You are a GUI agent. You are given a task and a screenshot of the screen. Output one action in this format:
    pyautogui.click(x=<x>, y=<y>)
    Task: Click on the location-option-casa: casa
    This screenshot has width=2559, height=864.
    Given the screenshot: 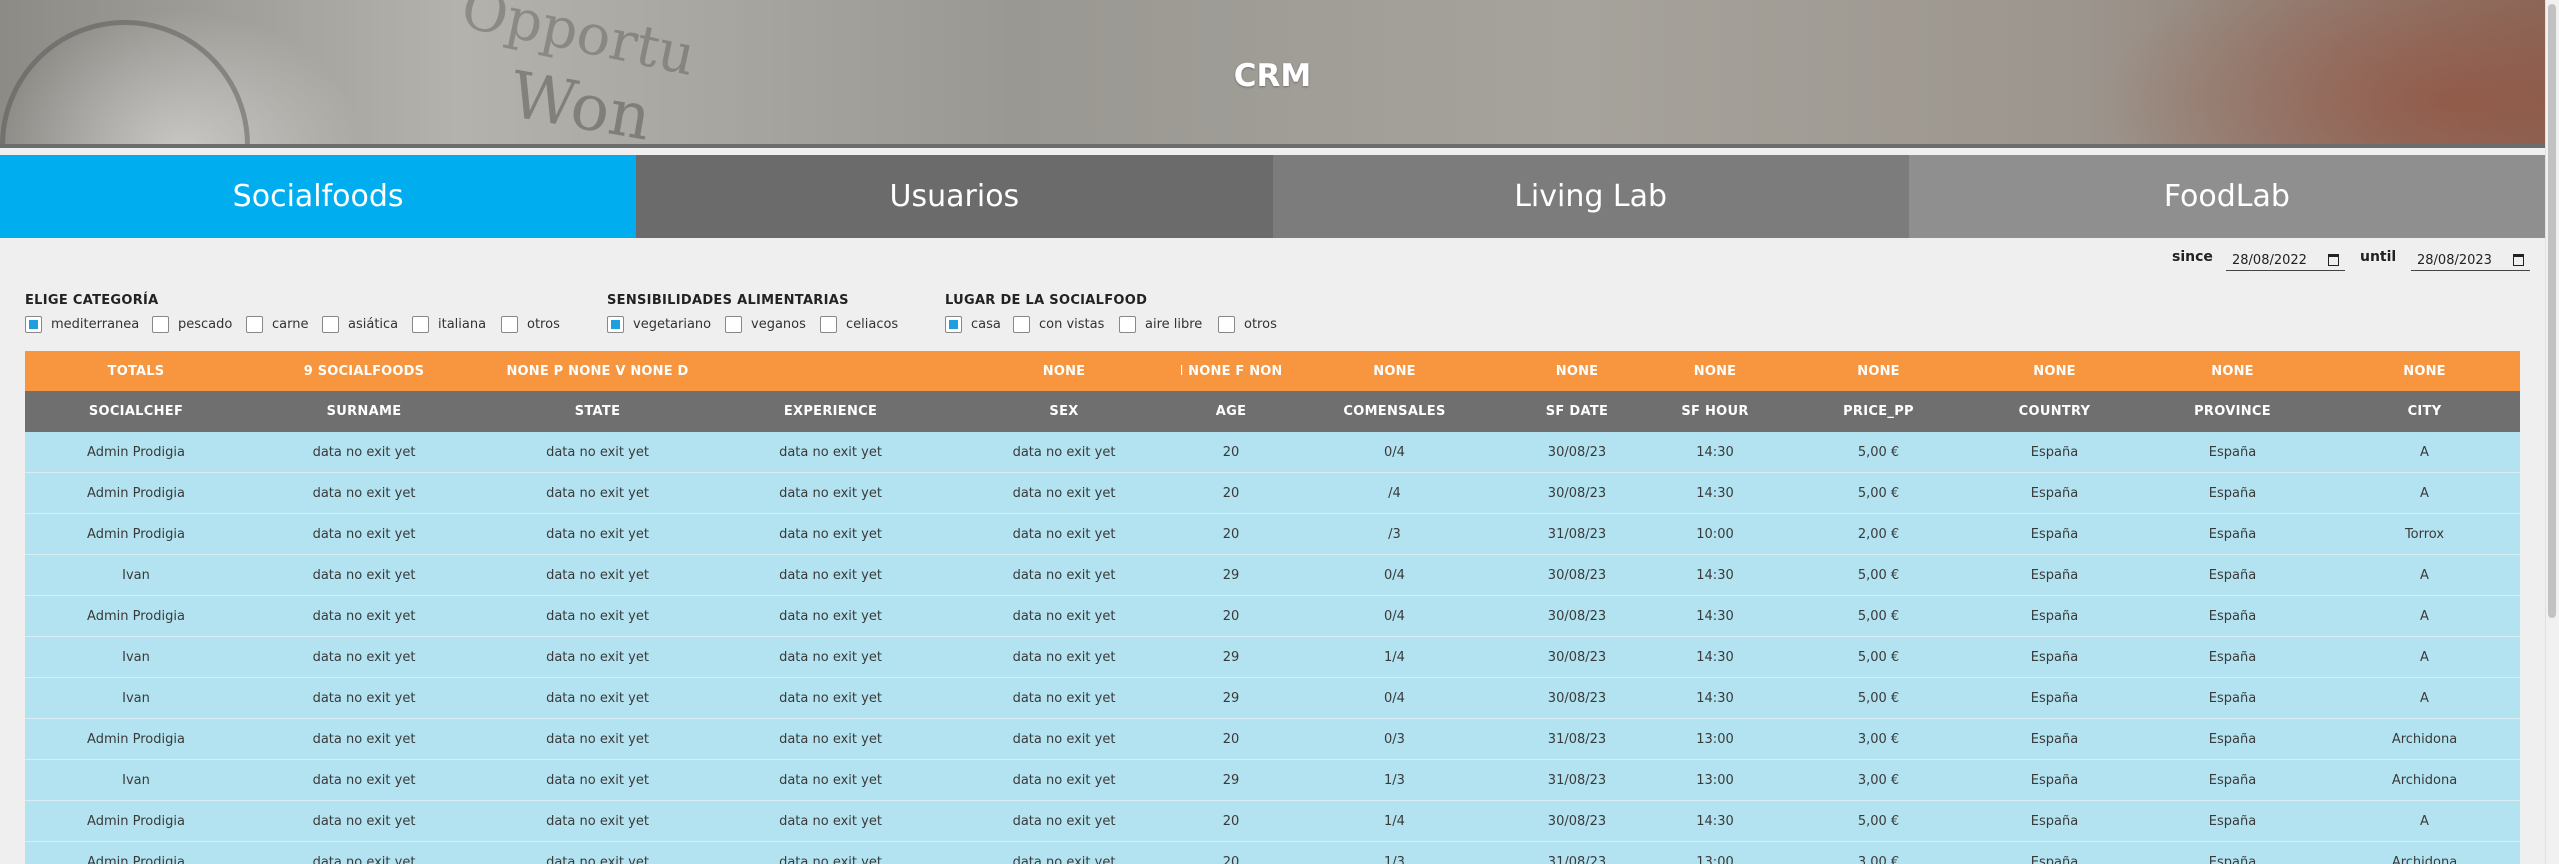 What is the action you would take?
    pyautogui.click(x=973, y=324)
    